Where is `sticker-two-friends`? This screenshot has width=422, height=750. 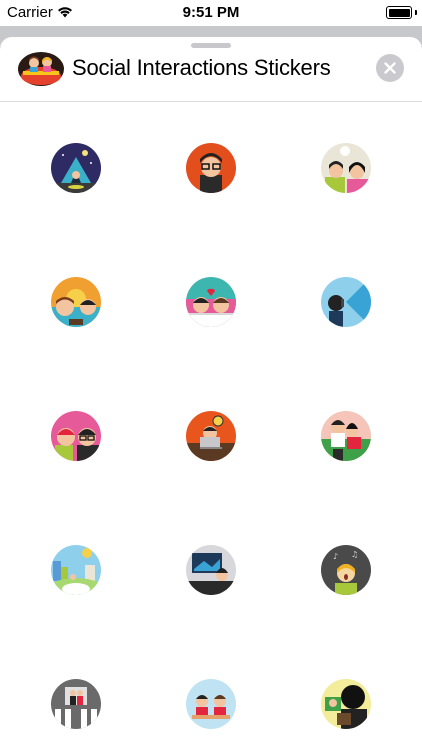 sticker-two-friends is located at coordinates (76, 436).